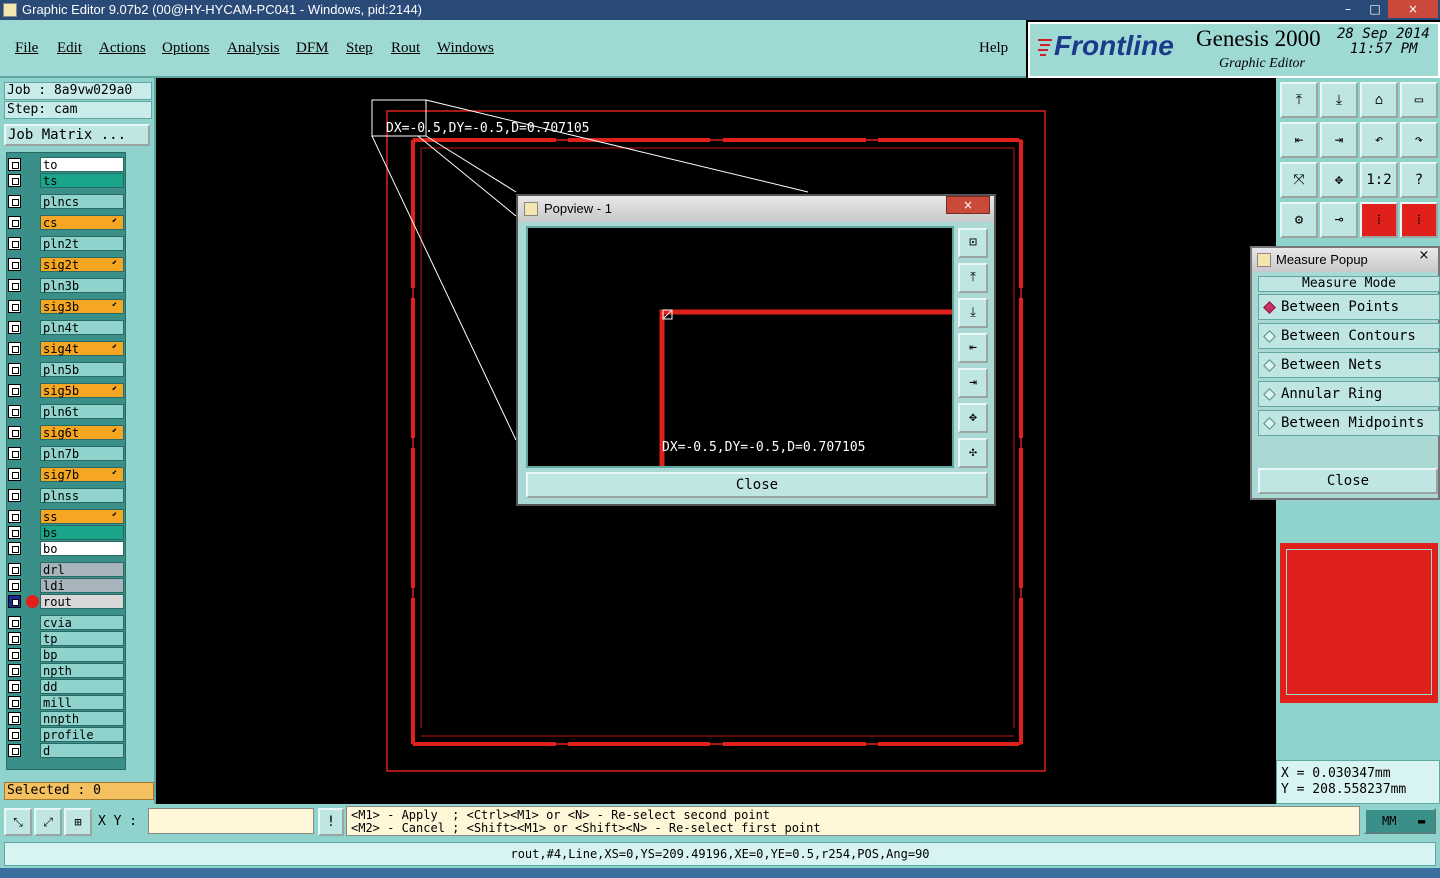 The height and width of the screenshot is (878, 1440). What do you see at coordinates (1379, 180) in the screenshot?
I see `scale-button: 1:2` at bounding box center [1379, 180].